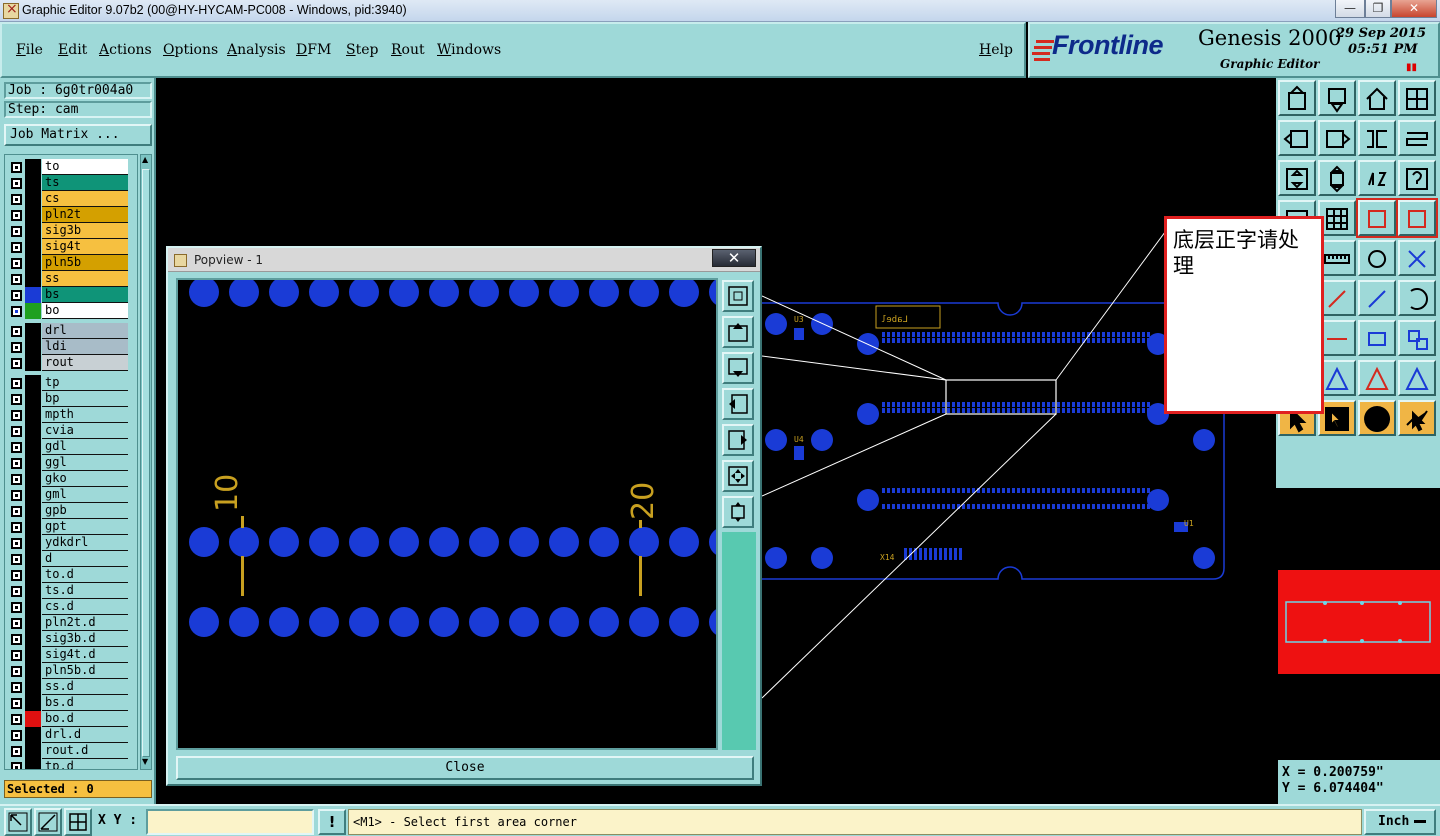  I want to click on layer-row-pln5b-d: pln5b.d, so click(67, 671).